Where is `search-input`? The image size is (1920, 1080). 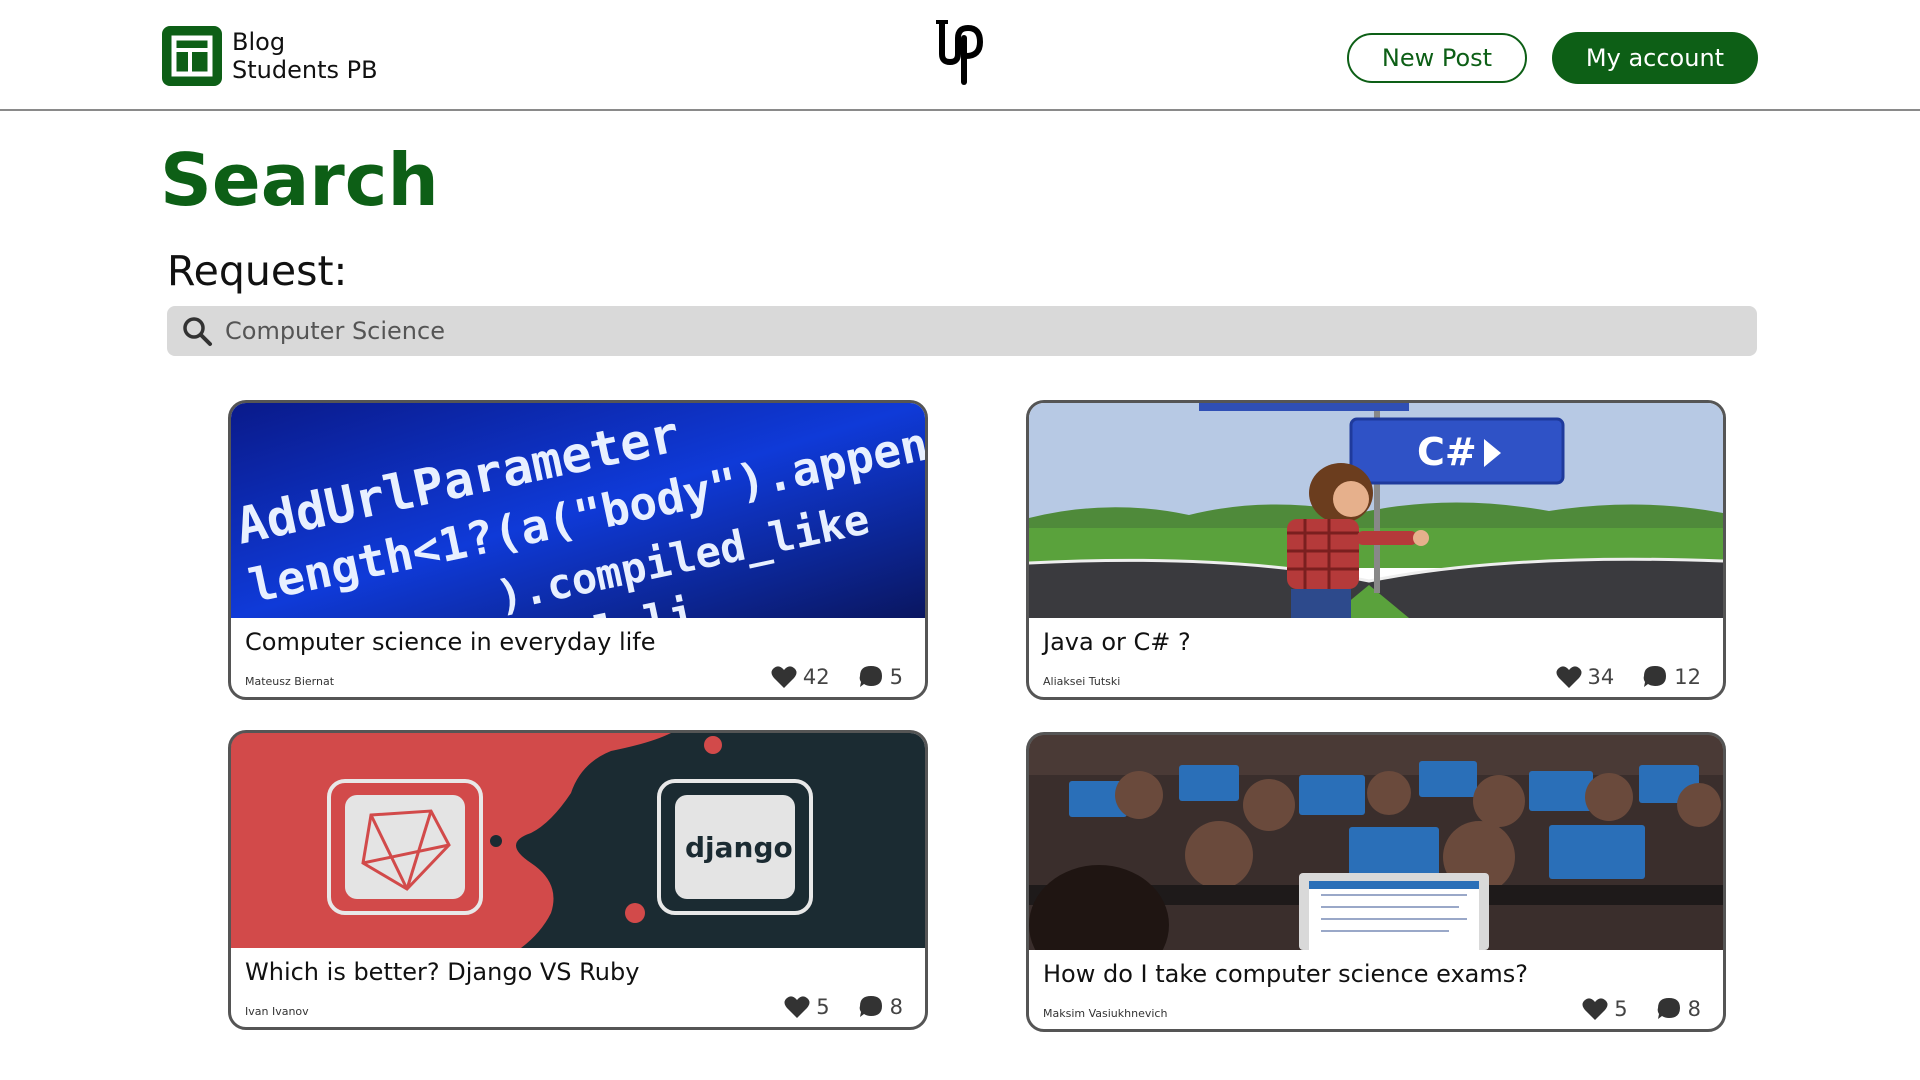 search-input is located at coordinates (975, 331).